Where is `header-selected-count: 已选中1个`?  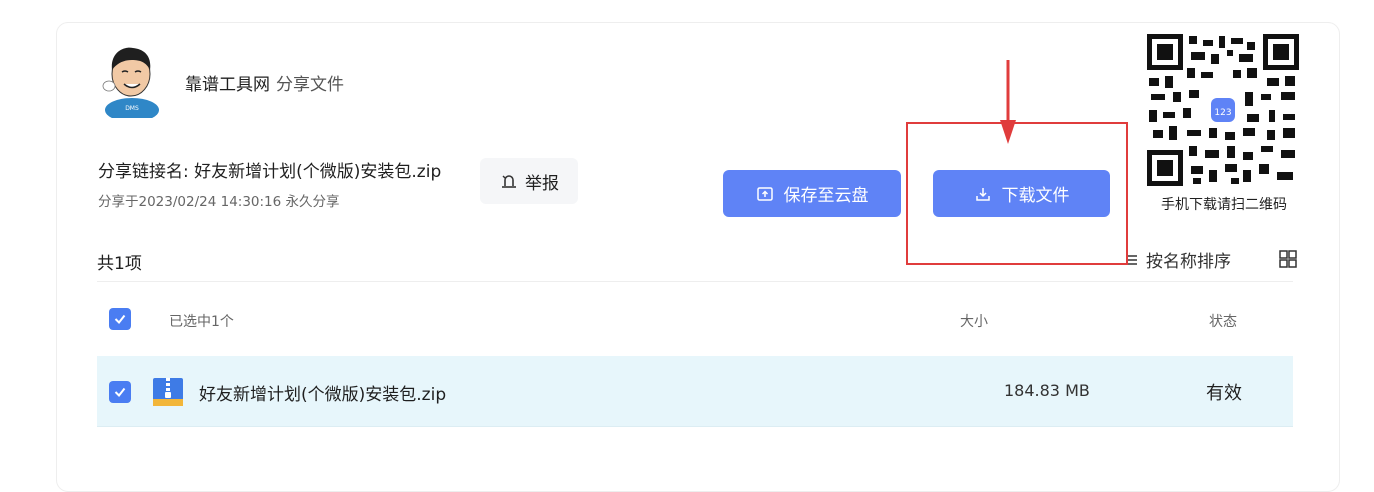 header-selected-count: 已选中1个 is located at coordinates (201, 322).